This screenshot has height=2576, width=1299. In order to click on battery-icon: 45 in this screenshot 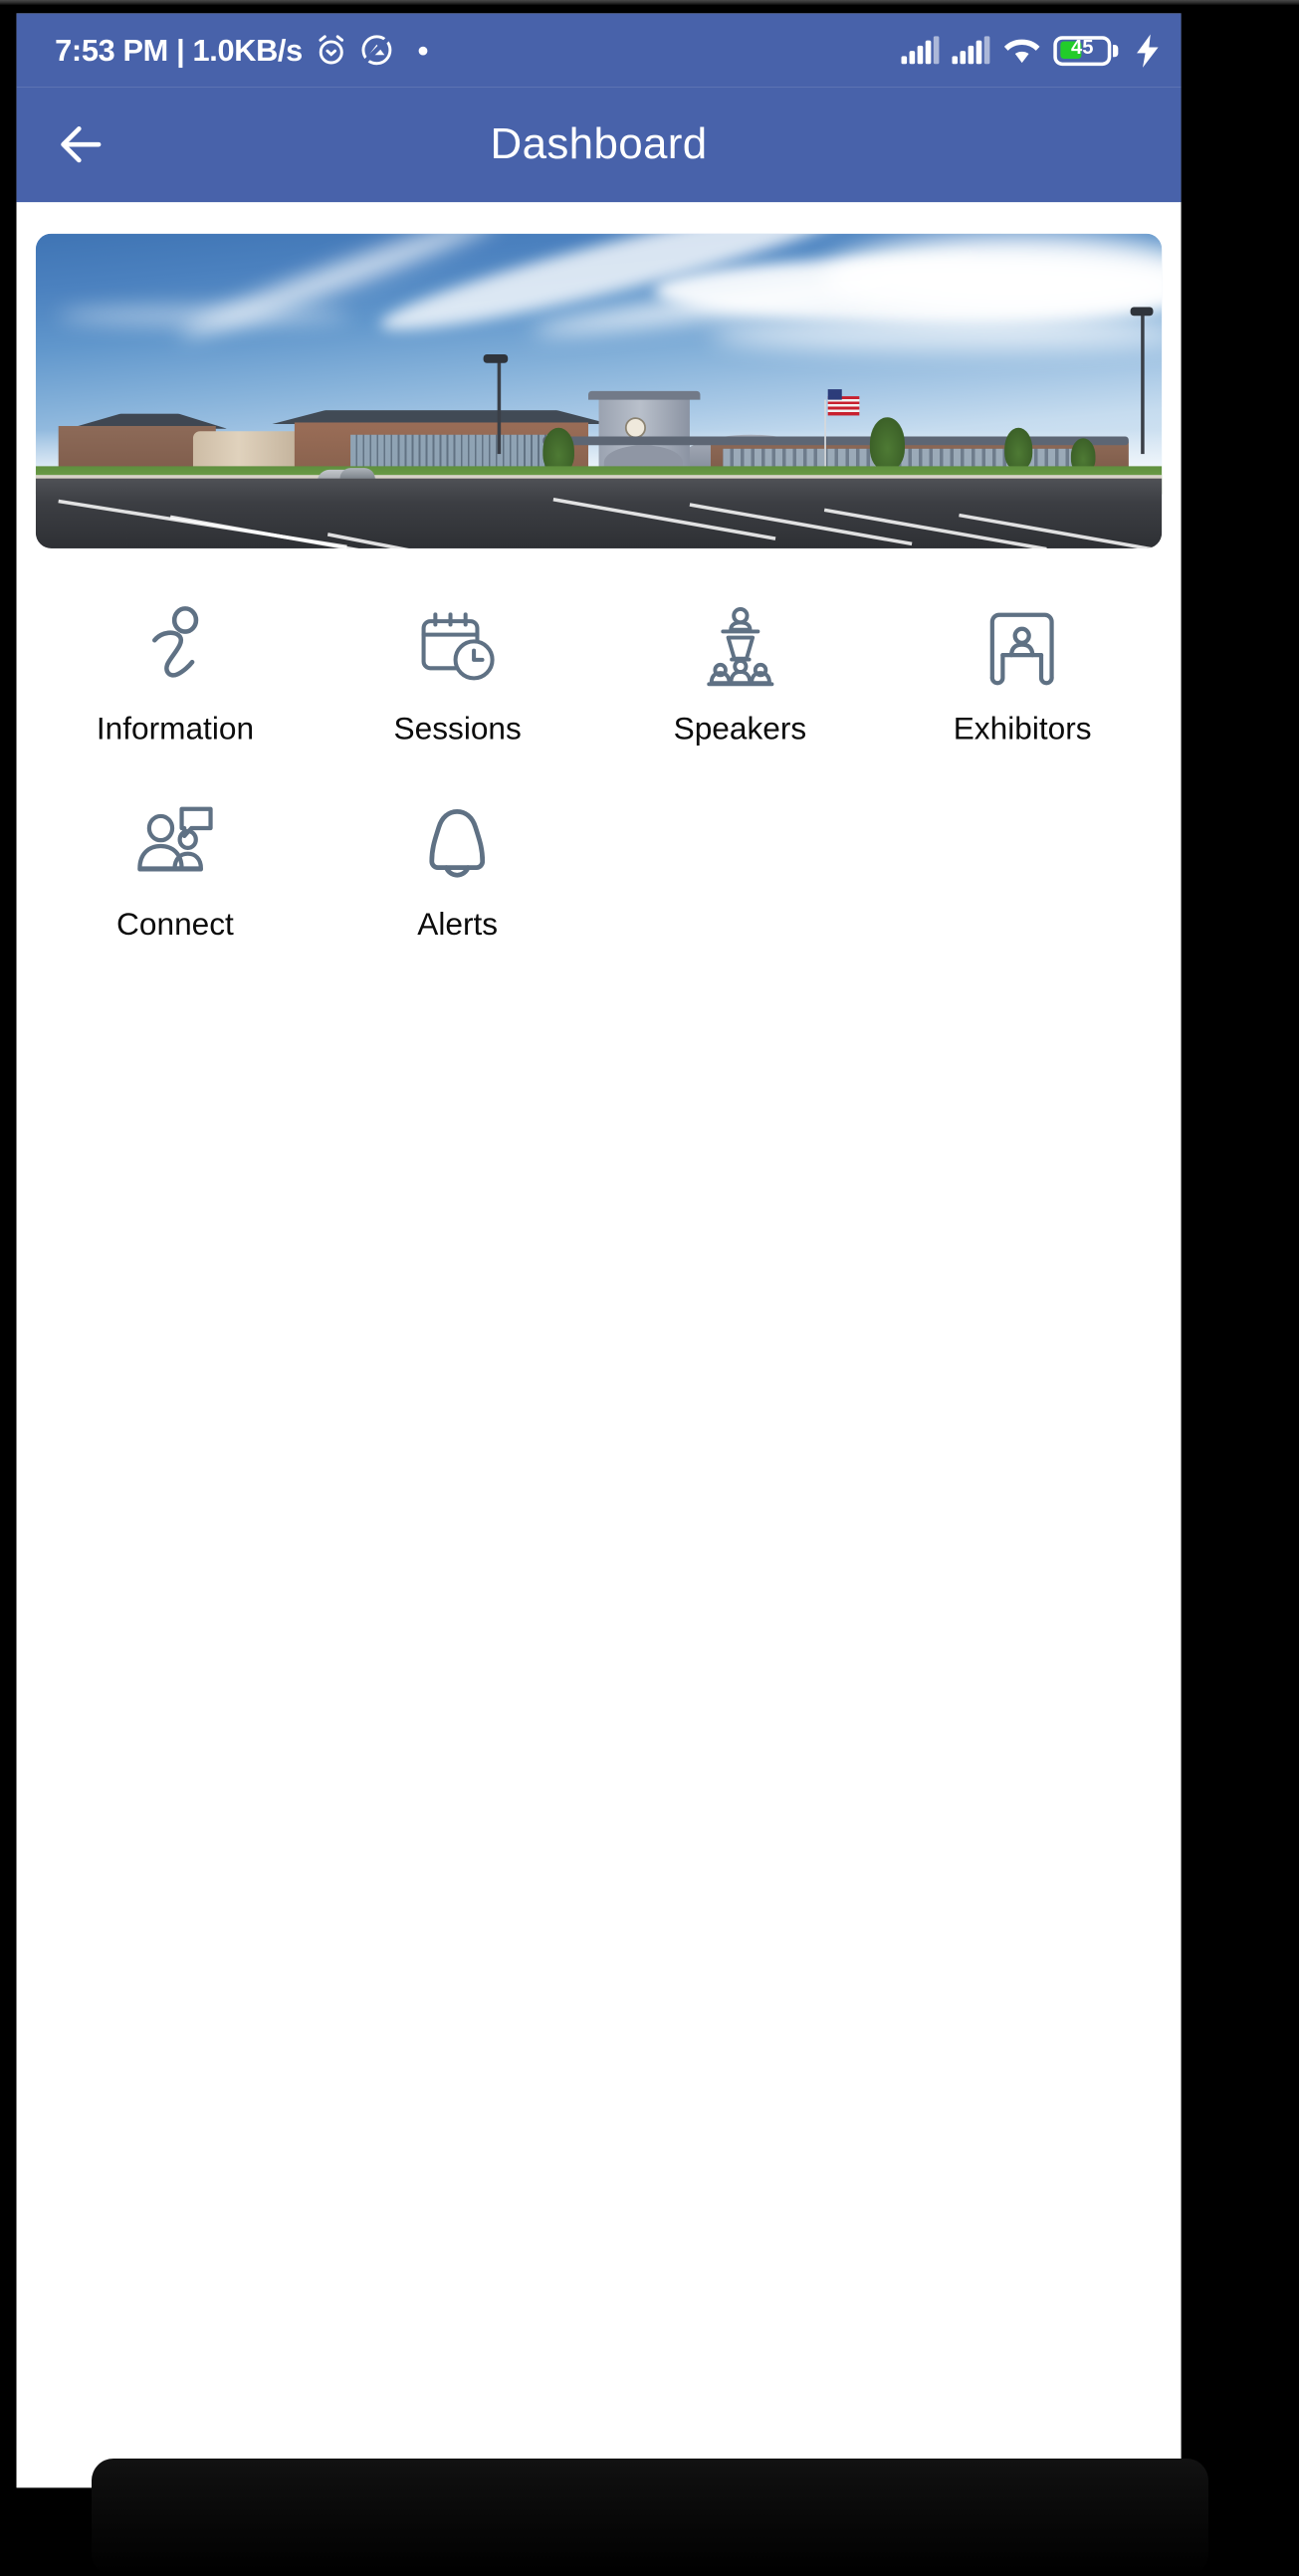, I will do `click(1086, 50)`.